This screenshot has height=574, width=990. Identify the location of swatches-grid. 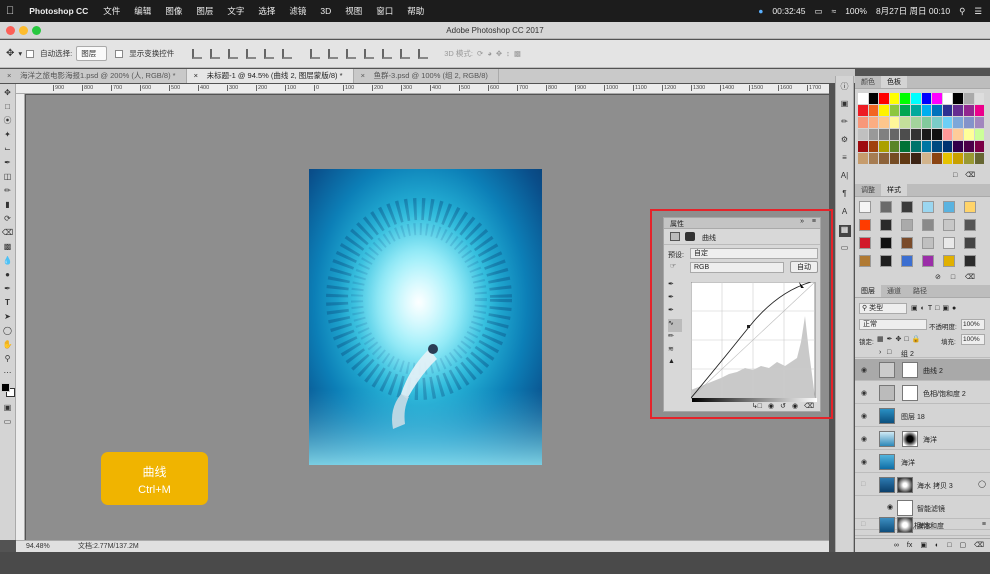
(922, 130).